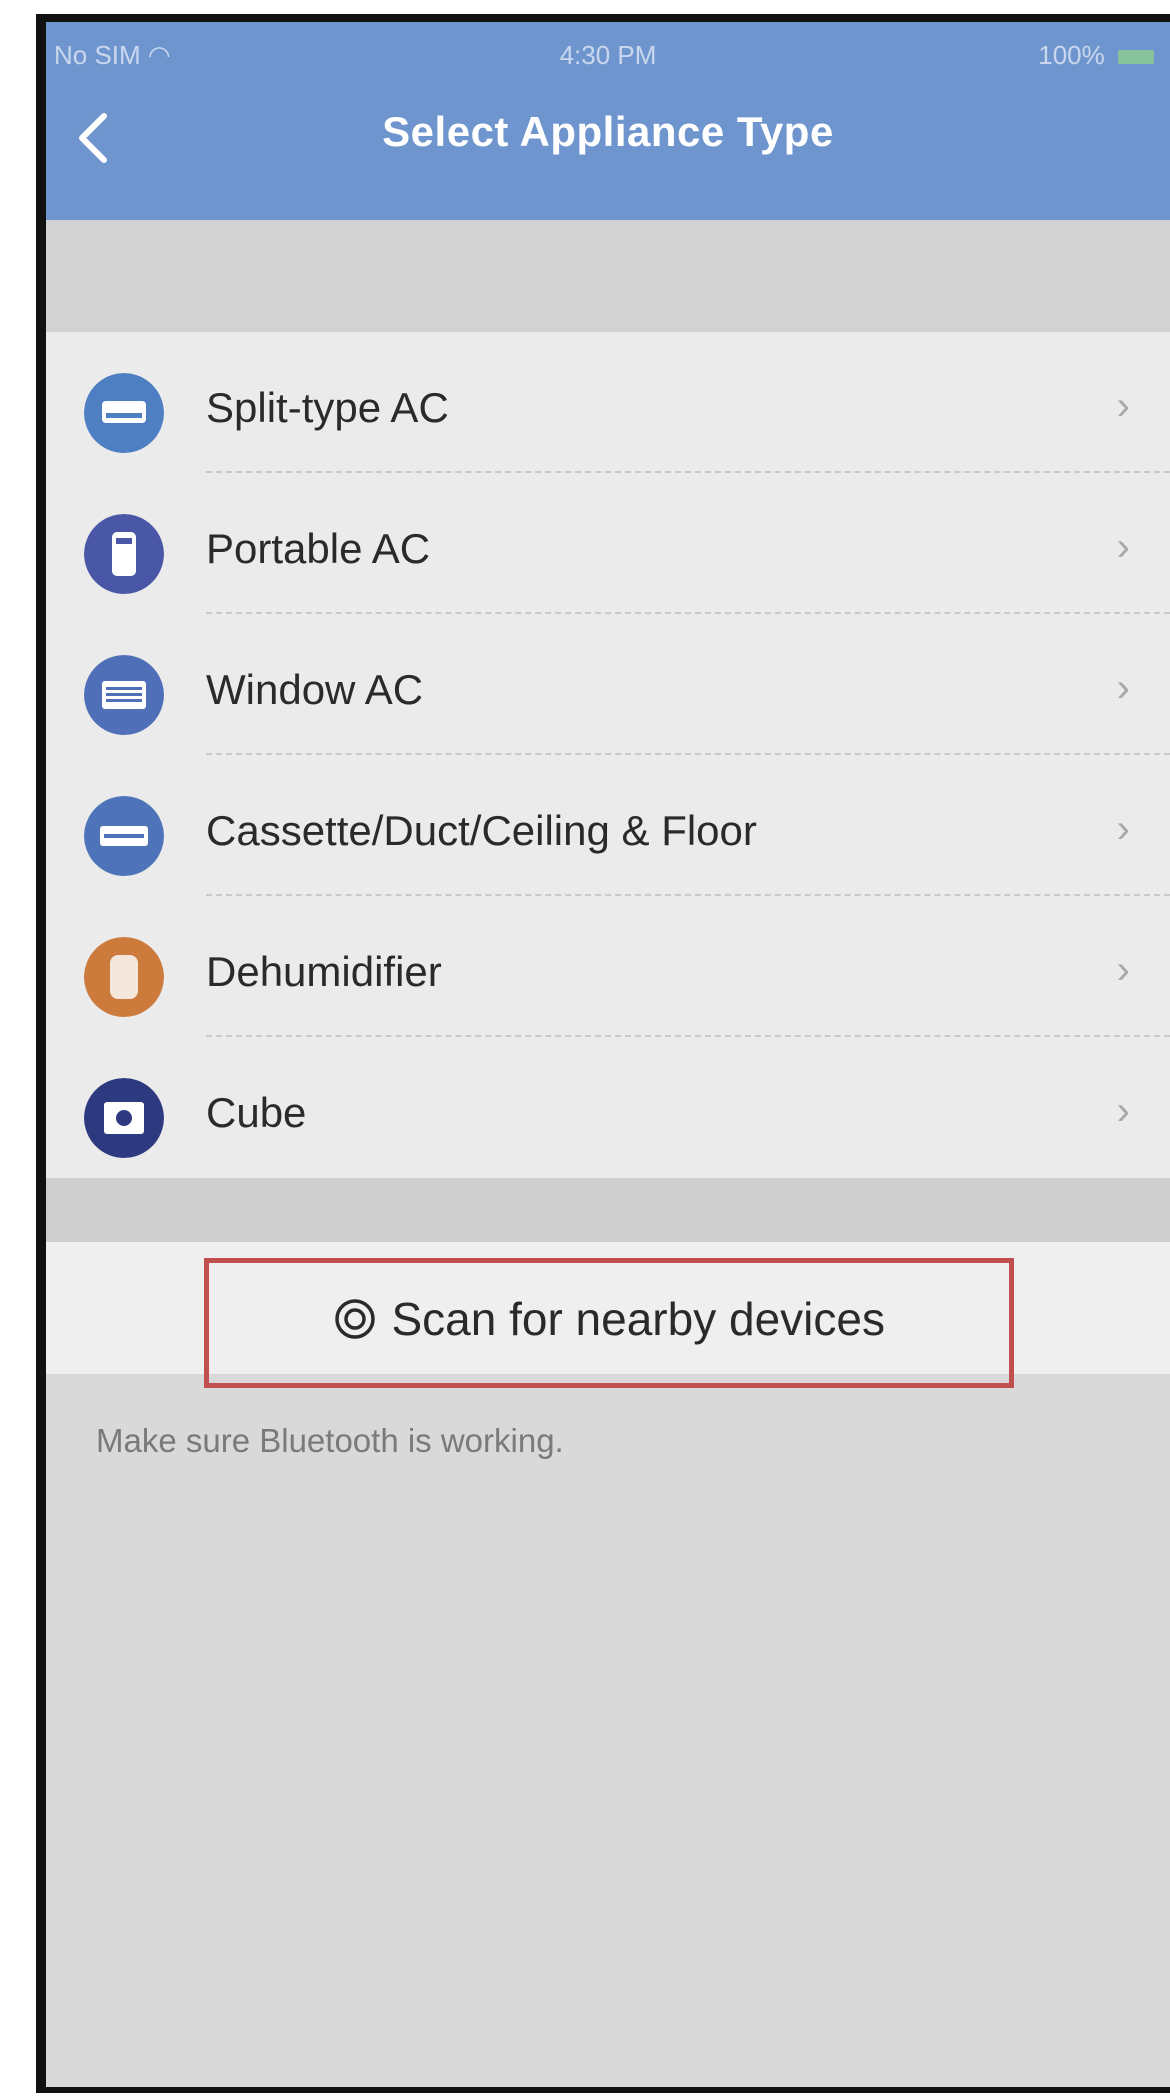  What do you see at coordinates (608, 966) in the screenshot?
I see `list-item-dehumidifier: Dehumidifier ›` at bounding box center [608, 966].